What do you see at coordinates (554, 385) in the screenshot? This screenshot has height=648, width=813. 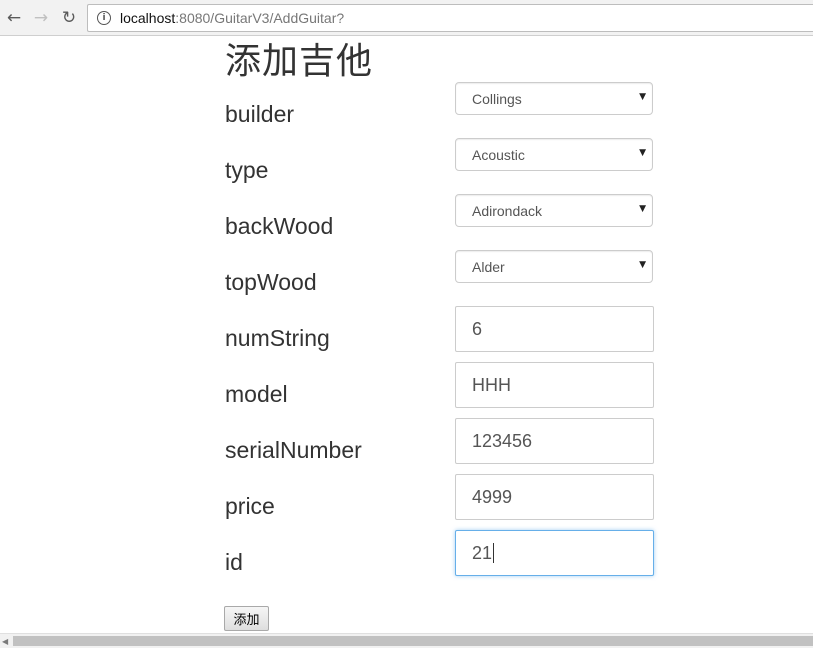 I see `model-input: HHH` at bounding box center [554, 385].